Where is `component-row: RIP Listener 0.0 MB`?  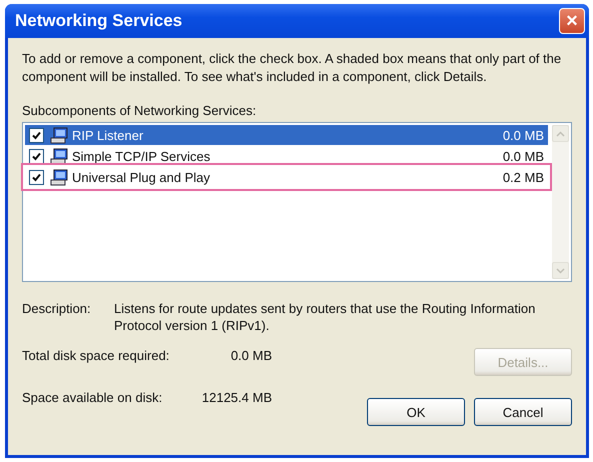
component-row: RIP Listener 0.0 MB is located at coordinates (286, 135).